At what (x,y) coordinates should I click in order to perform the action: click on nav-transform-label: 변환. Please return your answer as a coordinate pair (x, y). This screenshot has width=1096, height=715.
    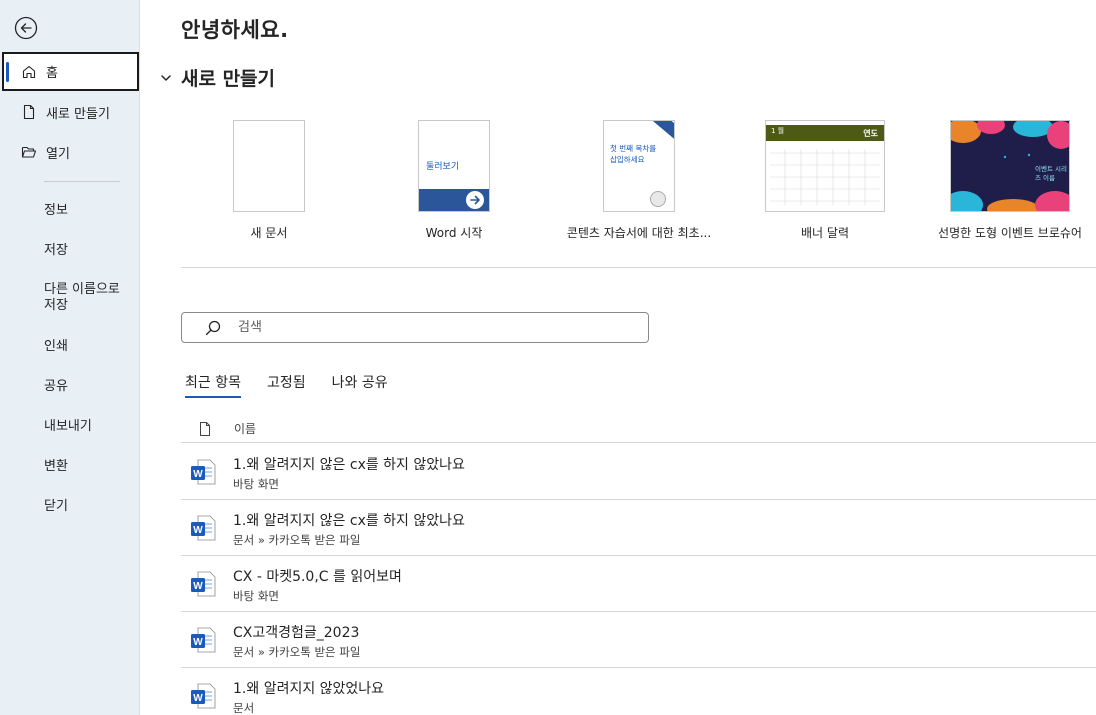
    Looking at the image, I should click on (56, 466).